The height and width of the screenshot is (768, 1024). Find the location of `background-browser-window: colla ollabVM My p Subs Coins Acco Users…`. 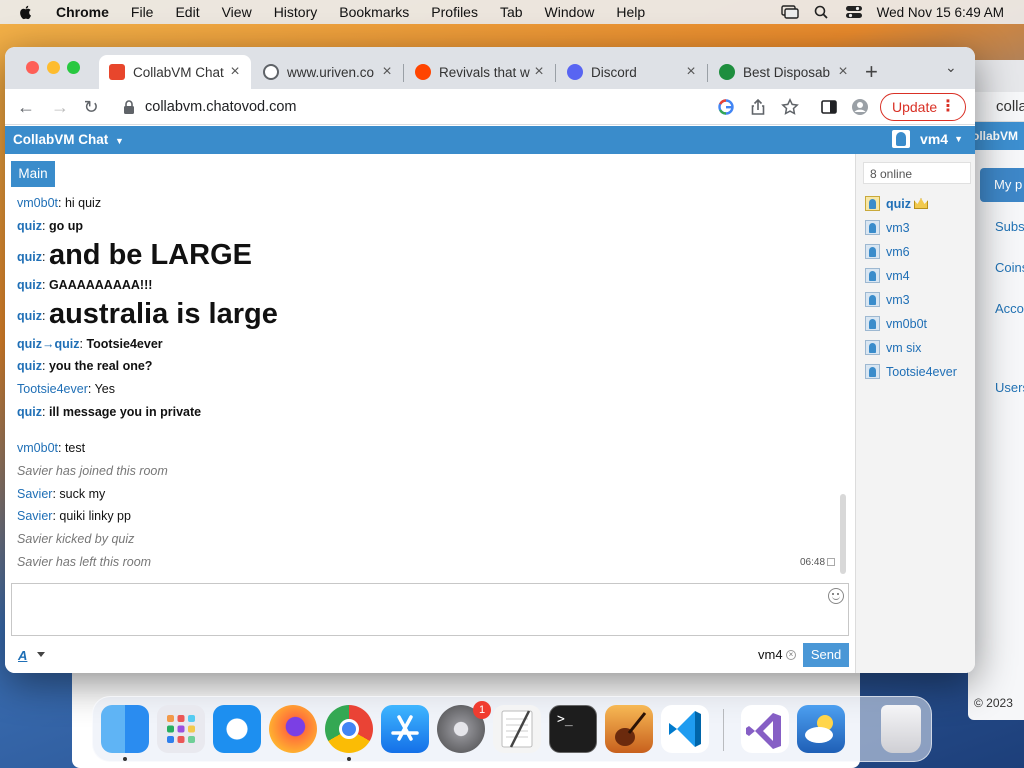

background-browser-window: colla ollabVM My p Subs Coins Acco Users… is located at coordinates (996, 390).